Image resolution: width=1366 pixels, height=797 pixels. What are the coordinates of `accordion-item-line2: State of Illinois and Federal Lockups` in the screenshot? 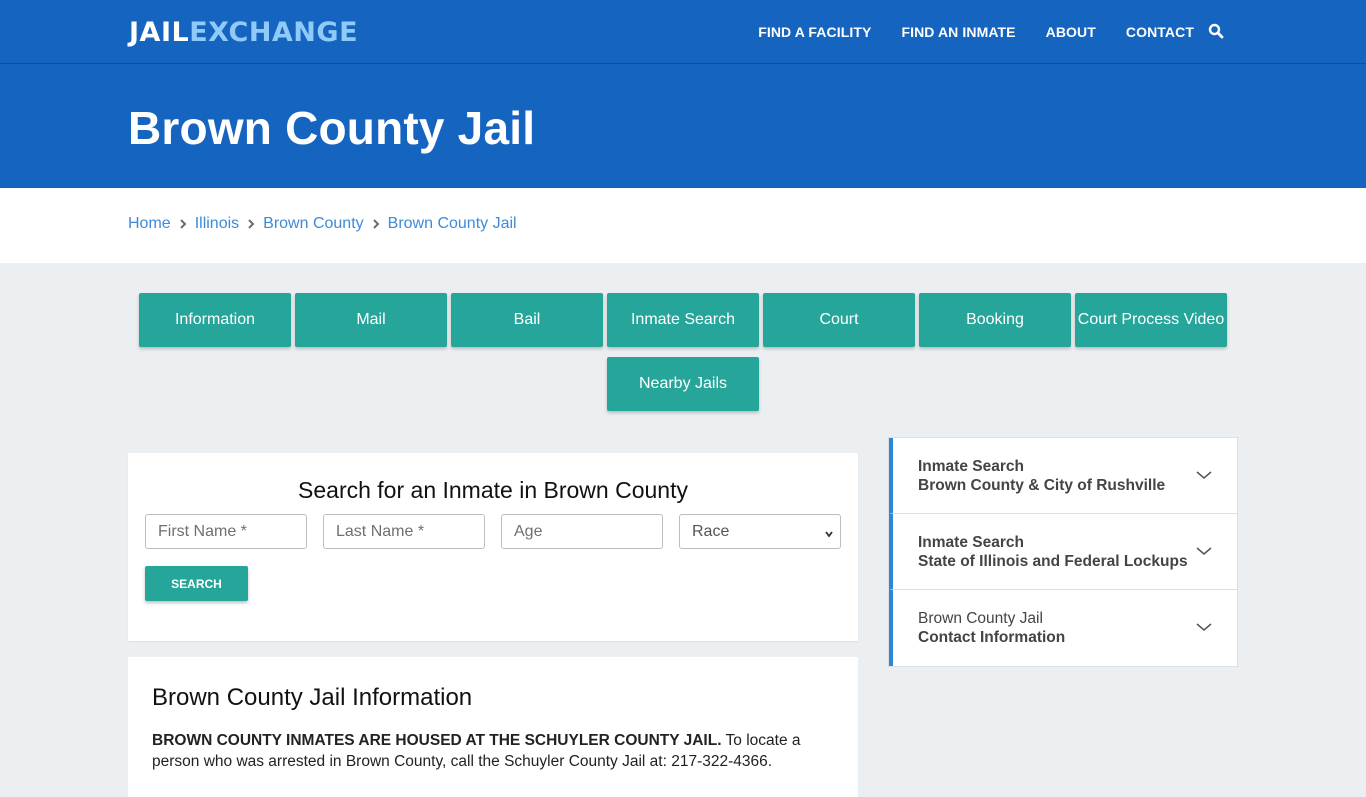 It's located at (1053, 561).